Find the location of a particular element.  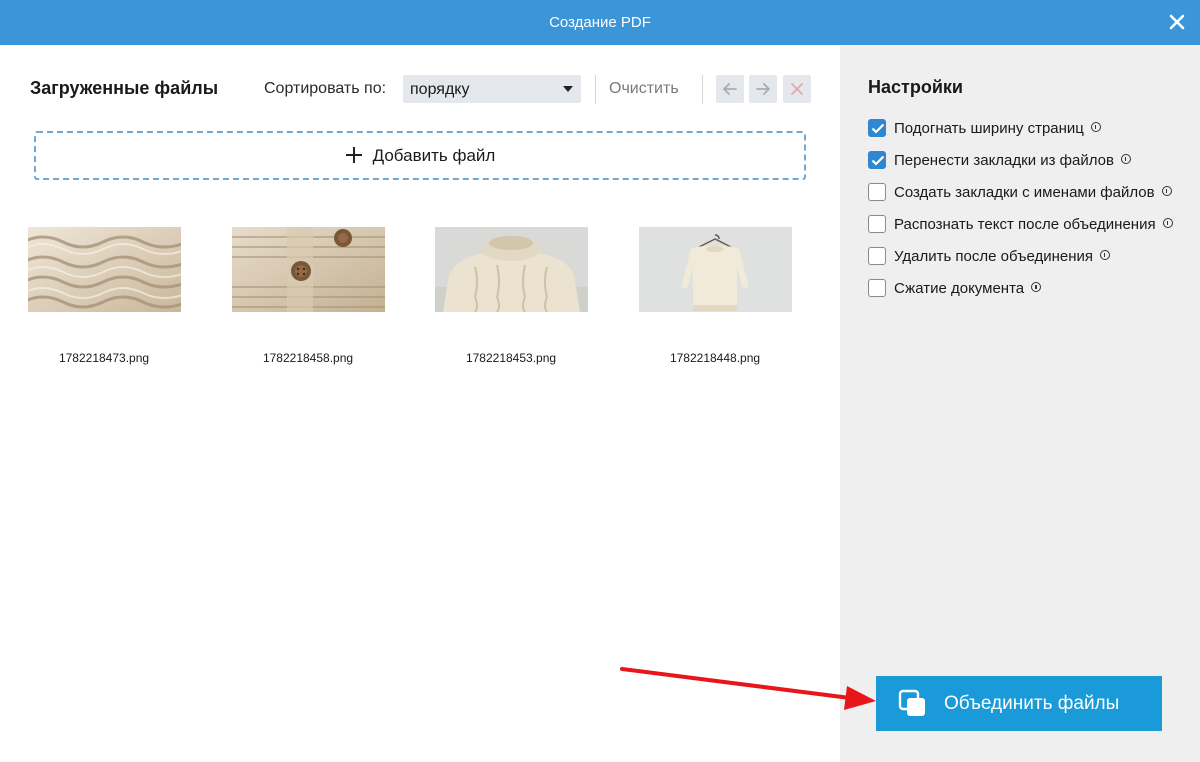

settings-title: Настройки is located at coordinates (915, 87).